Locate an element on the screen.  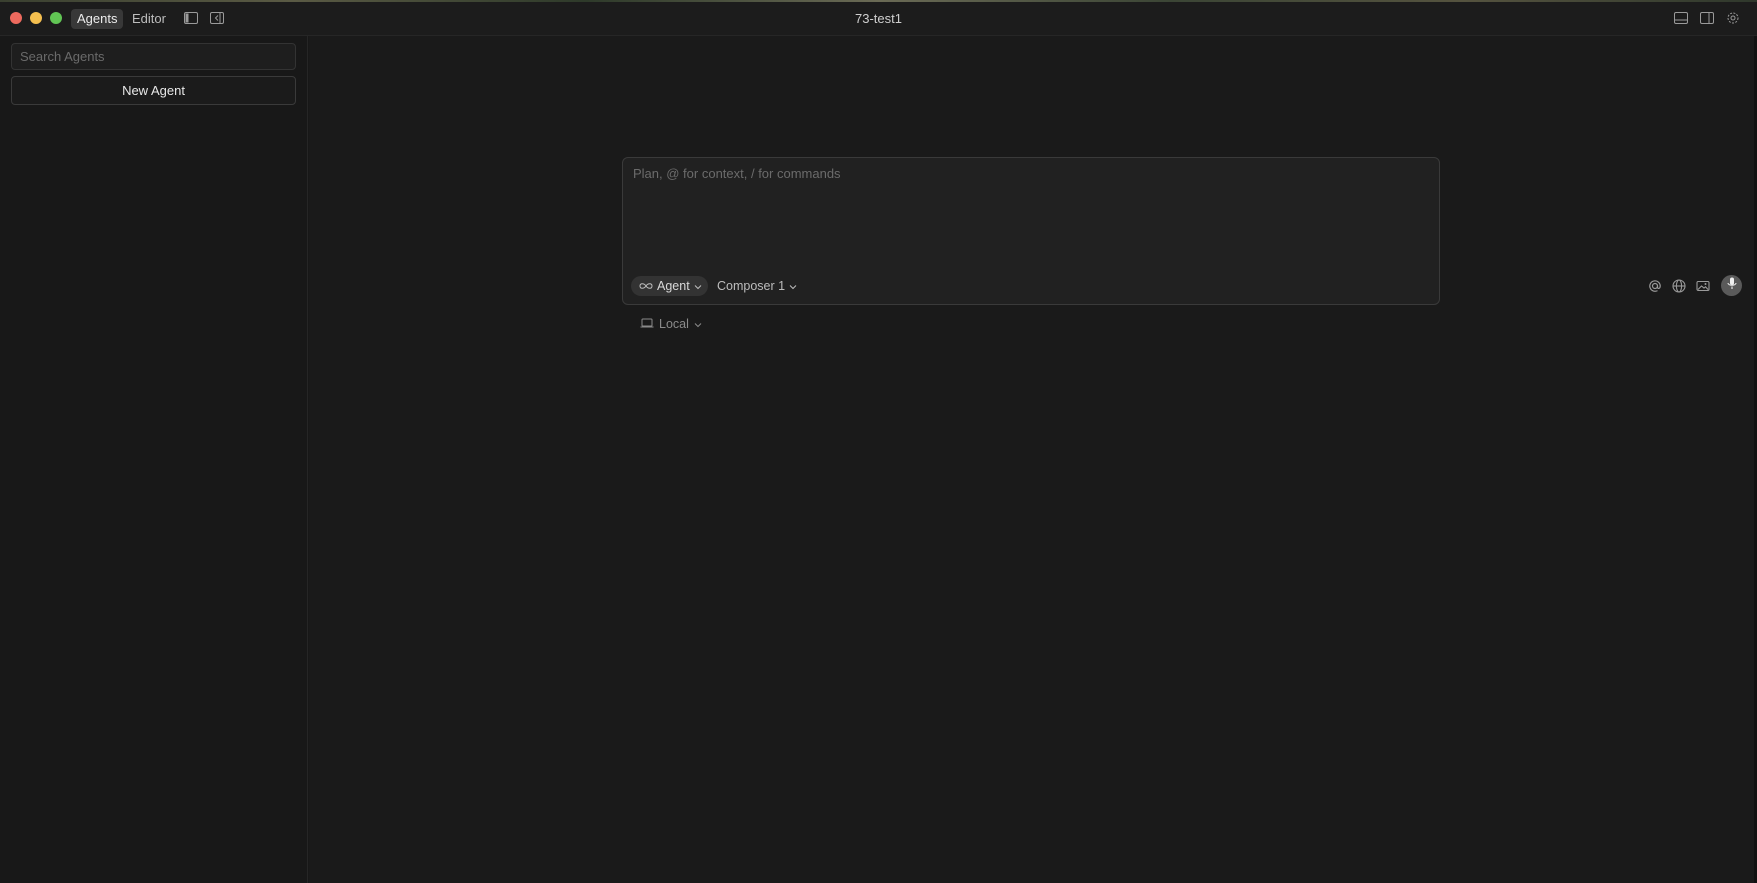
microphone-icon is located at coordinates (1731, 286).